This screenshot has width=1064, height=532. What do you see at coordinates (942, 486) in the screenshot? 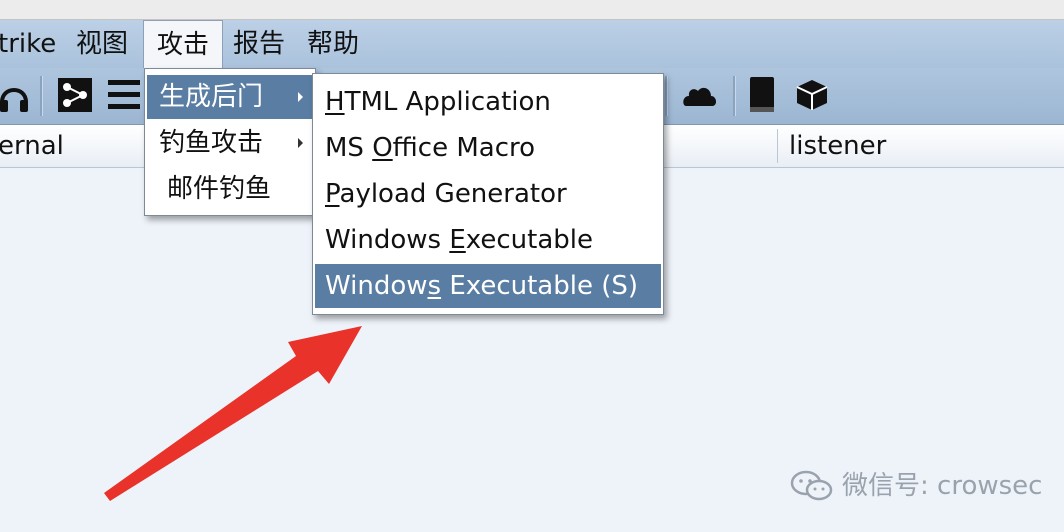
I see `watermark-text: 微信号: crowsec` at bounding box center [942, 486].